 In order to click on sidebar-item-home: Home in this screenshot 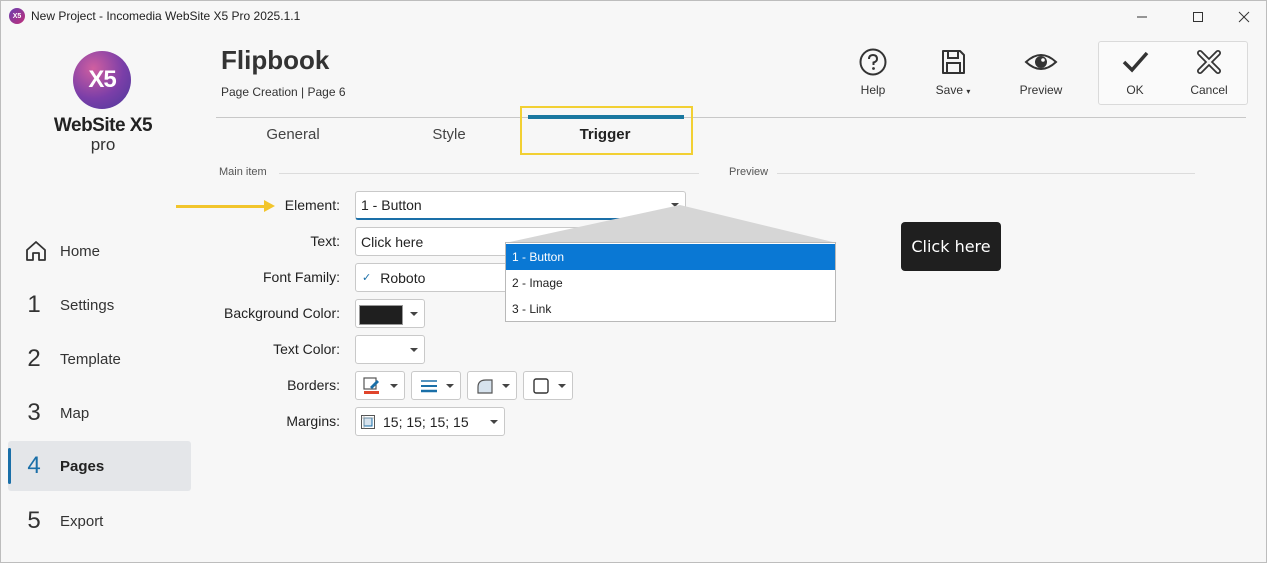, I will do `click(99, 251)`.